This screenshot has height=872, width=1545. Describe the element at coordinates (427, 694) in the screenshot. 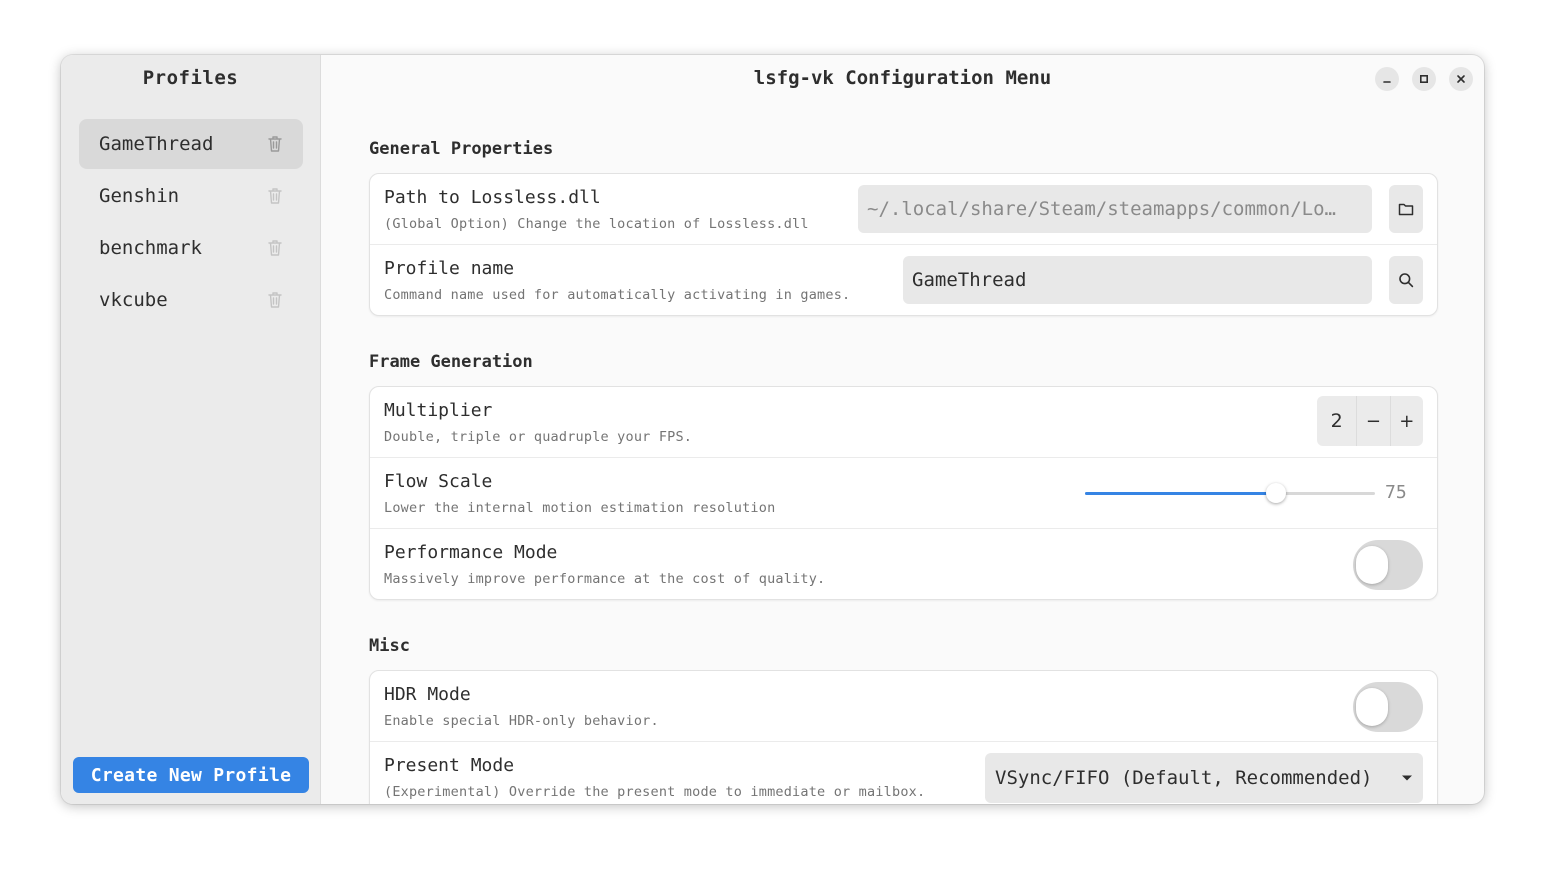

I see `row-title: HDR Mode` at that location.